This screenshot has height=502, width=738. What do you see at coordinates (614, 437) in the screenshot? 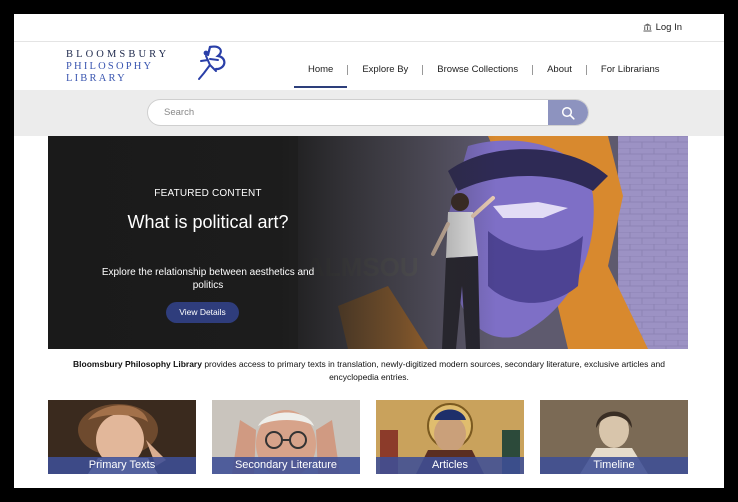
I see `card-timeline: Timeline` at bounding box center [614, 437].